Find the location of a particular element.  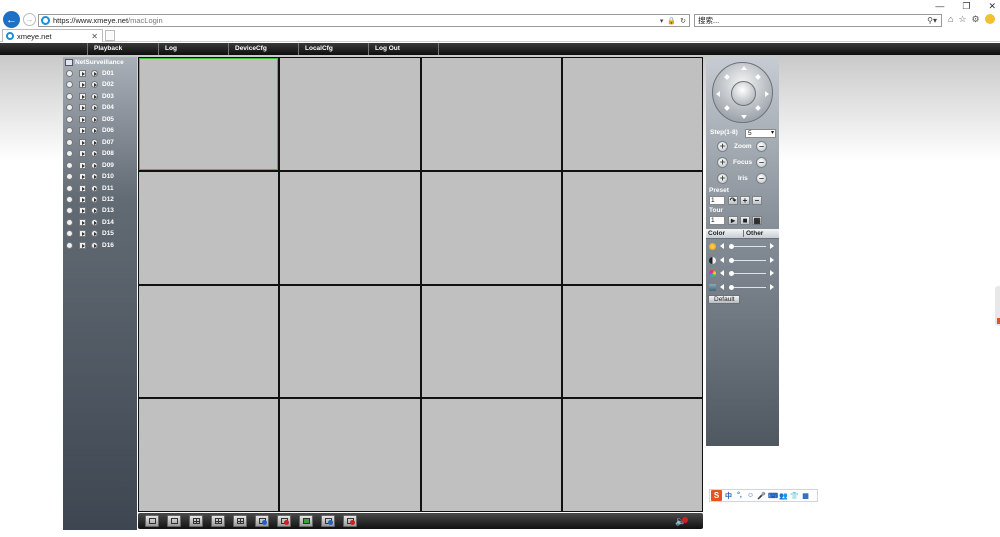

menu-logout: Log Out is located at coordinates (403, 49).